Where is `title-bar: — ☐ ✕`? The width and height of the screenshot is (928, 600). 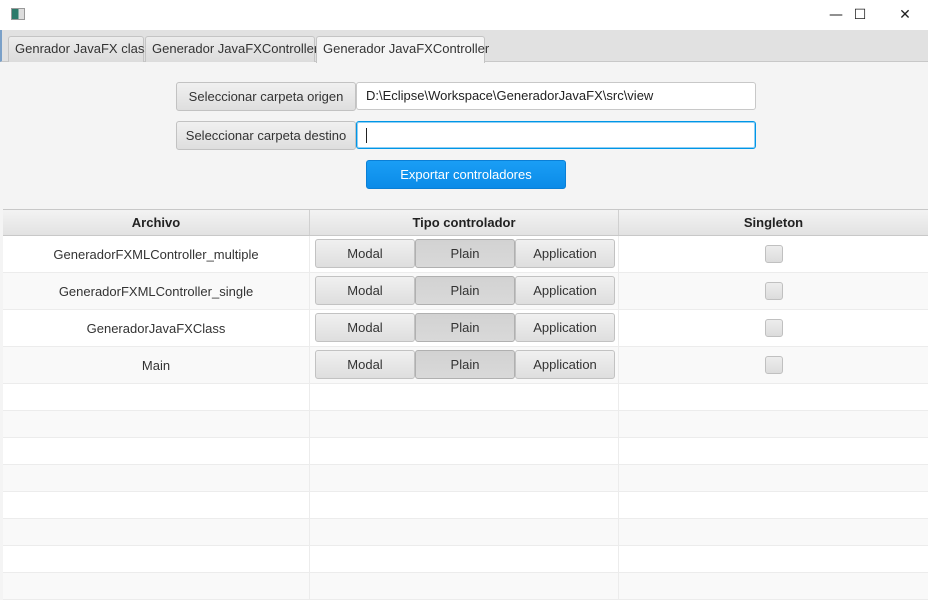
title-bar: — ☐ ✕ is located at coordinates (464, 15).